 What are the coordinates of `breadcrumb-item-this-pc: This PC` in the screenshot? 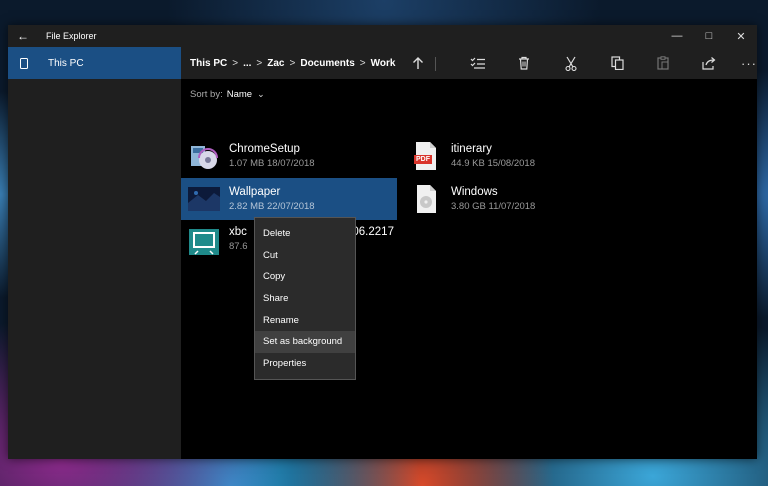 It's located at (208, 63).